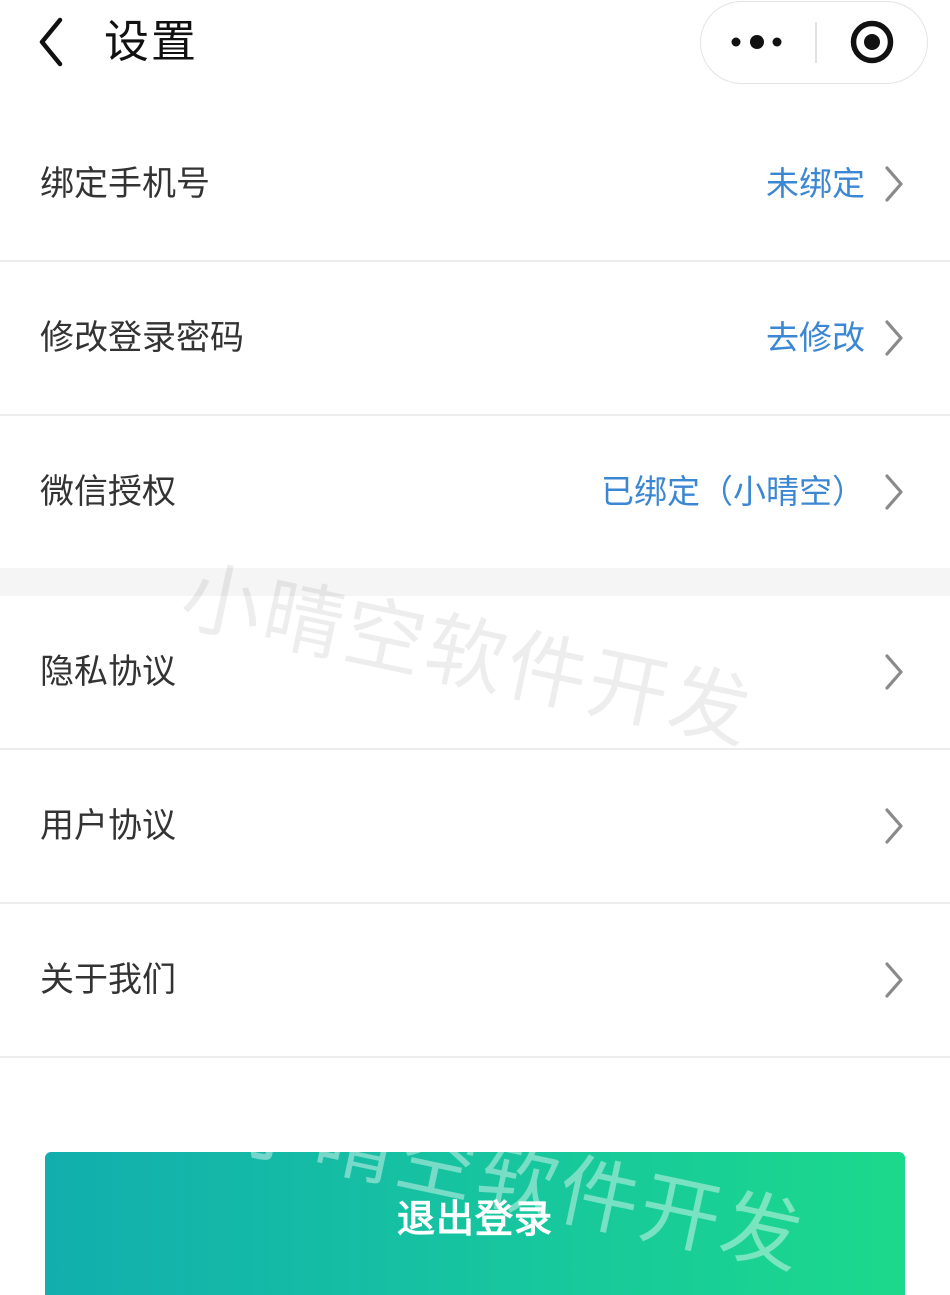 This screenshot has width=950, height=1295. What do you see at coordinates (815, 183) in the screenshot?
I see `setting-value: 未绑定` at bounding box center [815, 183].